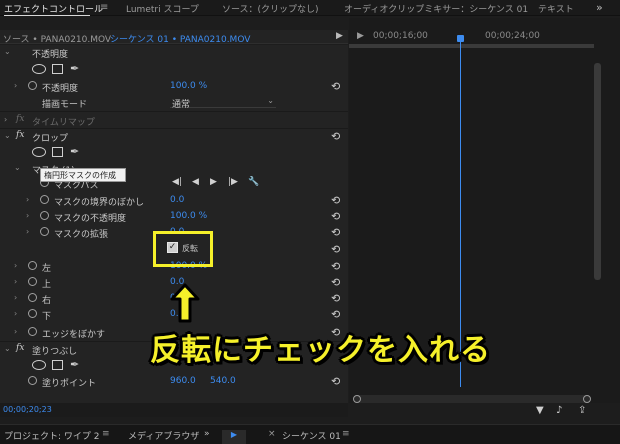  I want to click on track-forward-icon: |▶, so click(233, 182).